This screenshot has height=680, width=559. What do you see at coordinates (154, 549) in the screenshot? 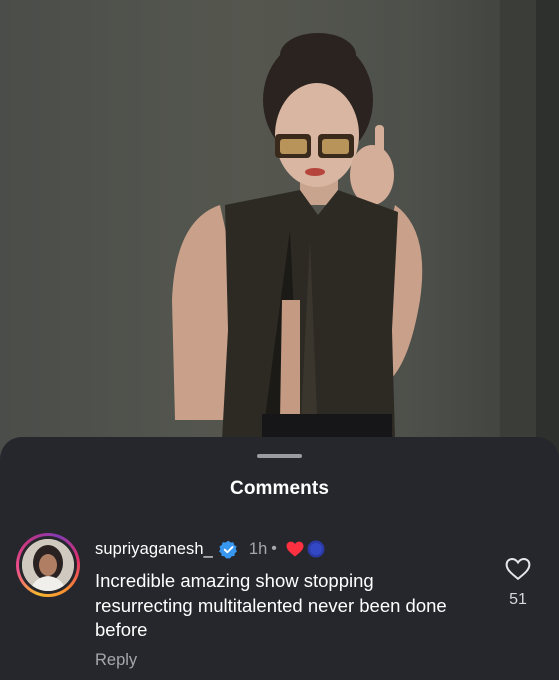
I see `comment-username: supriyaganesh_` at bounding box center [154, 549].